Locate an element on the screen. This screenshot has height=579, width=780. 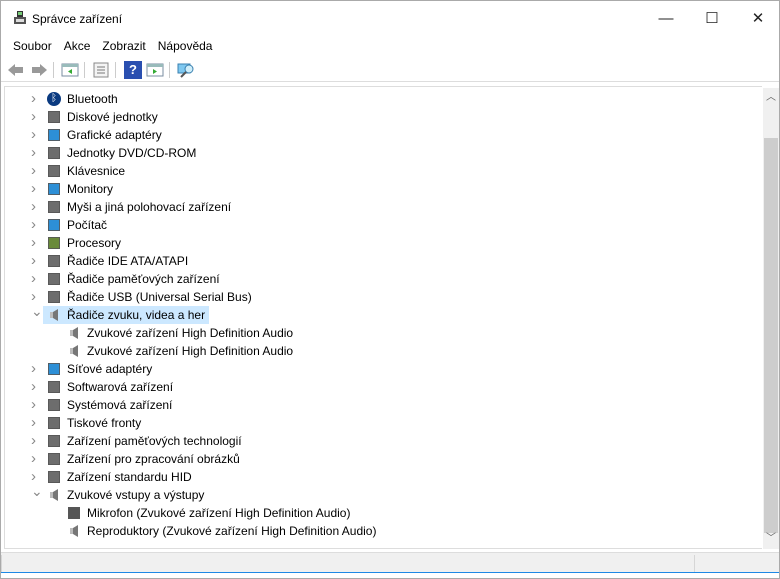
tree-item: ⌄ Řadiče zvuku, videa a her is located at coordinates (120, 313).